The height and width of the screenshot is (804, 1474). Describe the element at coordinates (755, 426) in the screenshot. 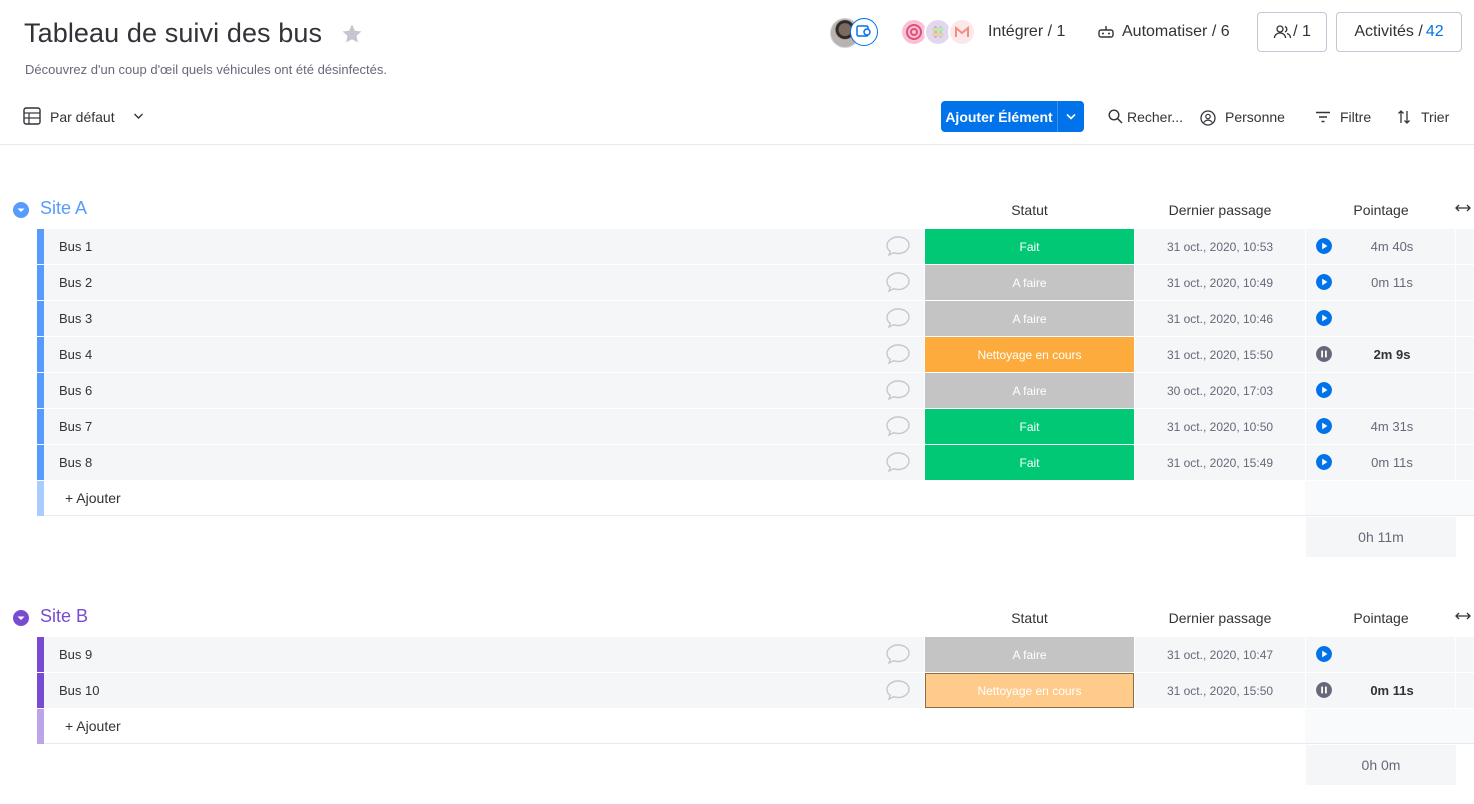

I see `table-row: Bus 7 Fait 31 oct., 2020, 10:50 4m 31s` at that location.